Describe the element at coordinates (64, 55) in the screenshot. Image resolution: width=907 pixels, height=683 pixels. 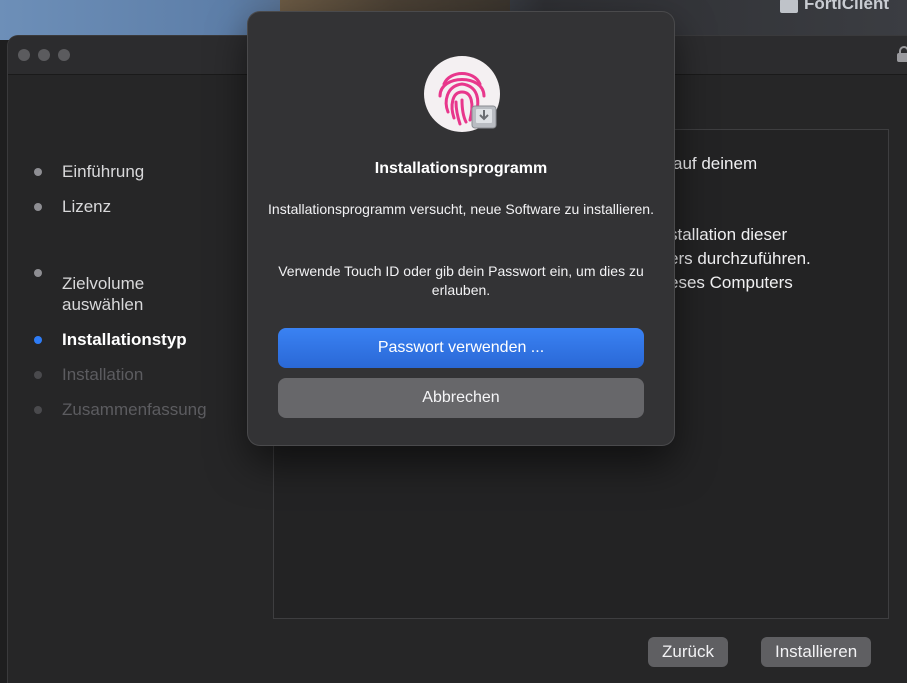
I see `zoom-window-button` at that location.